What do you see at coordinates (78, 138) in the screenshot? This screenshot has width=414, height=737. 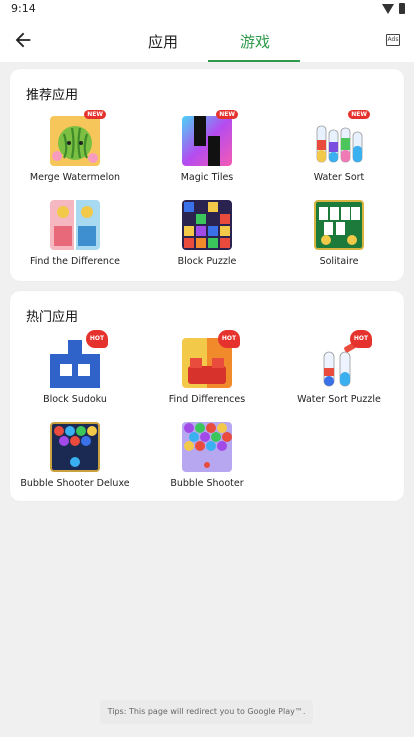 I see `watermelon-icon: NEW` at bounding box center [78, 138].